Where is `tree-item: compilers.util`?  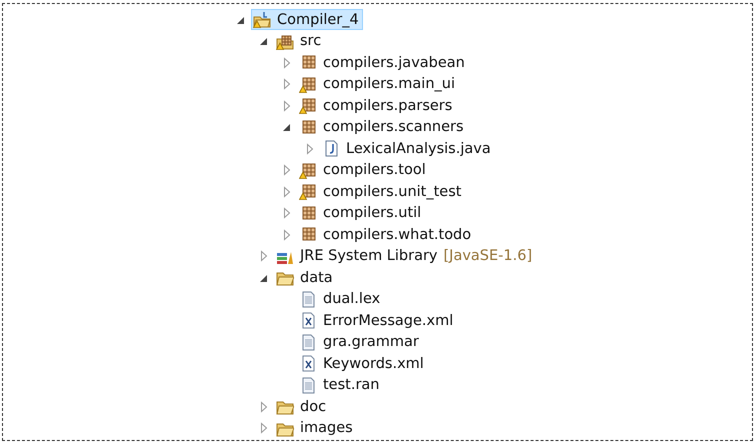
tree-item: compilers.util is located at coordinates (361, 213).